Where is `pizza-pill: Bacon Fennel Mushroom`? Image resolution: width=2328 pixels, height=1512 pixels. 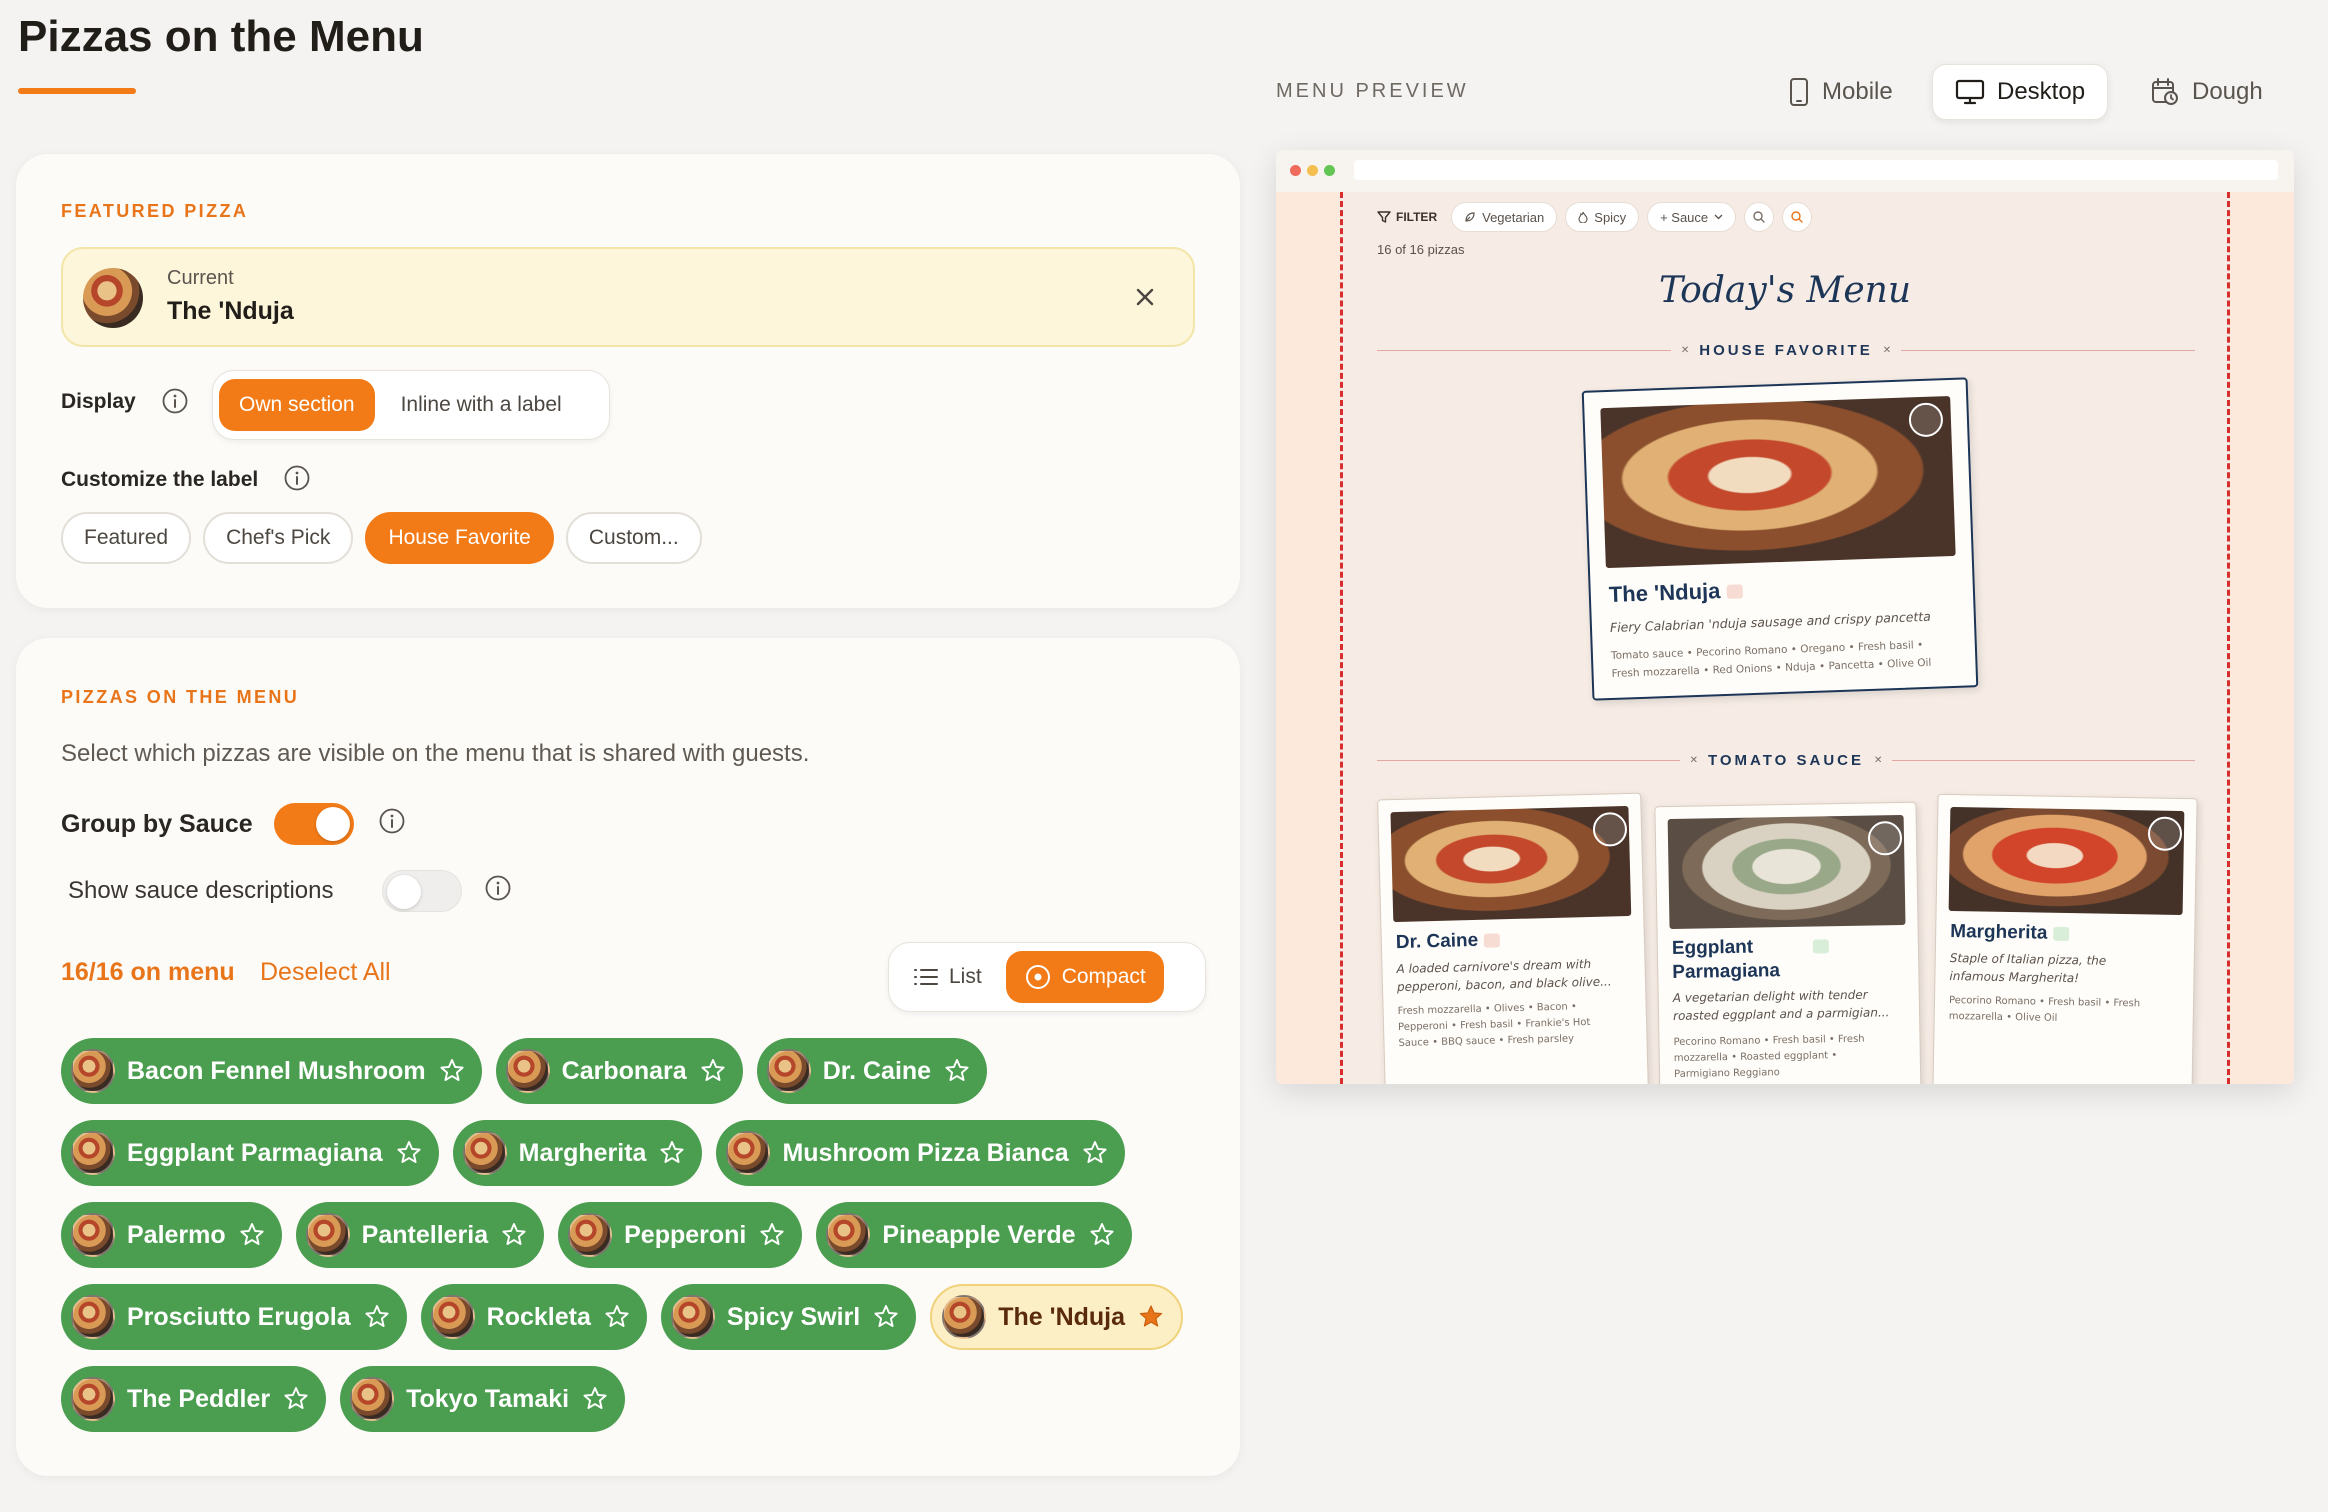 pizza-pill: Bacon Fennel Mushroom is located at coordinates (271, 1071).